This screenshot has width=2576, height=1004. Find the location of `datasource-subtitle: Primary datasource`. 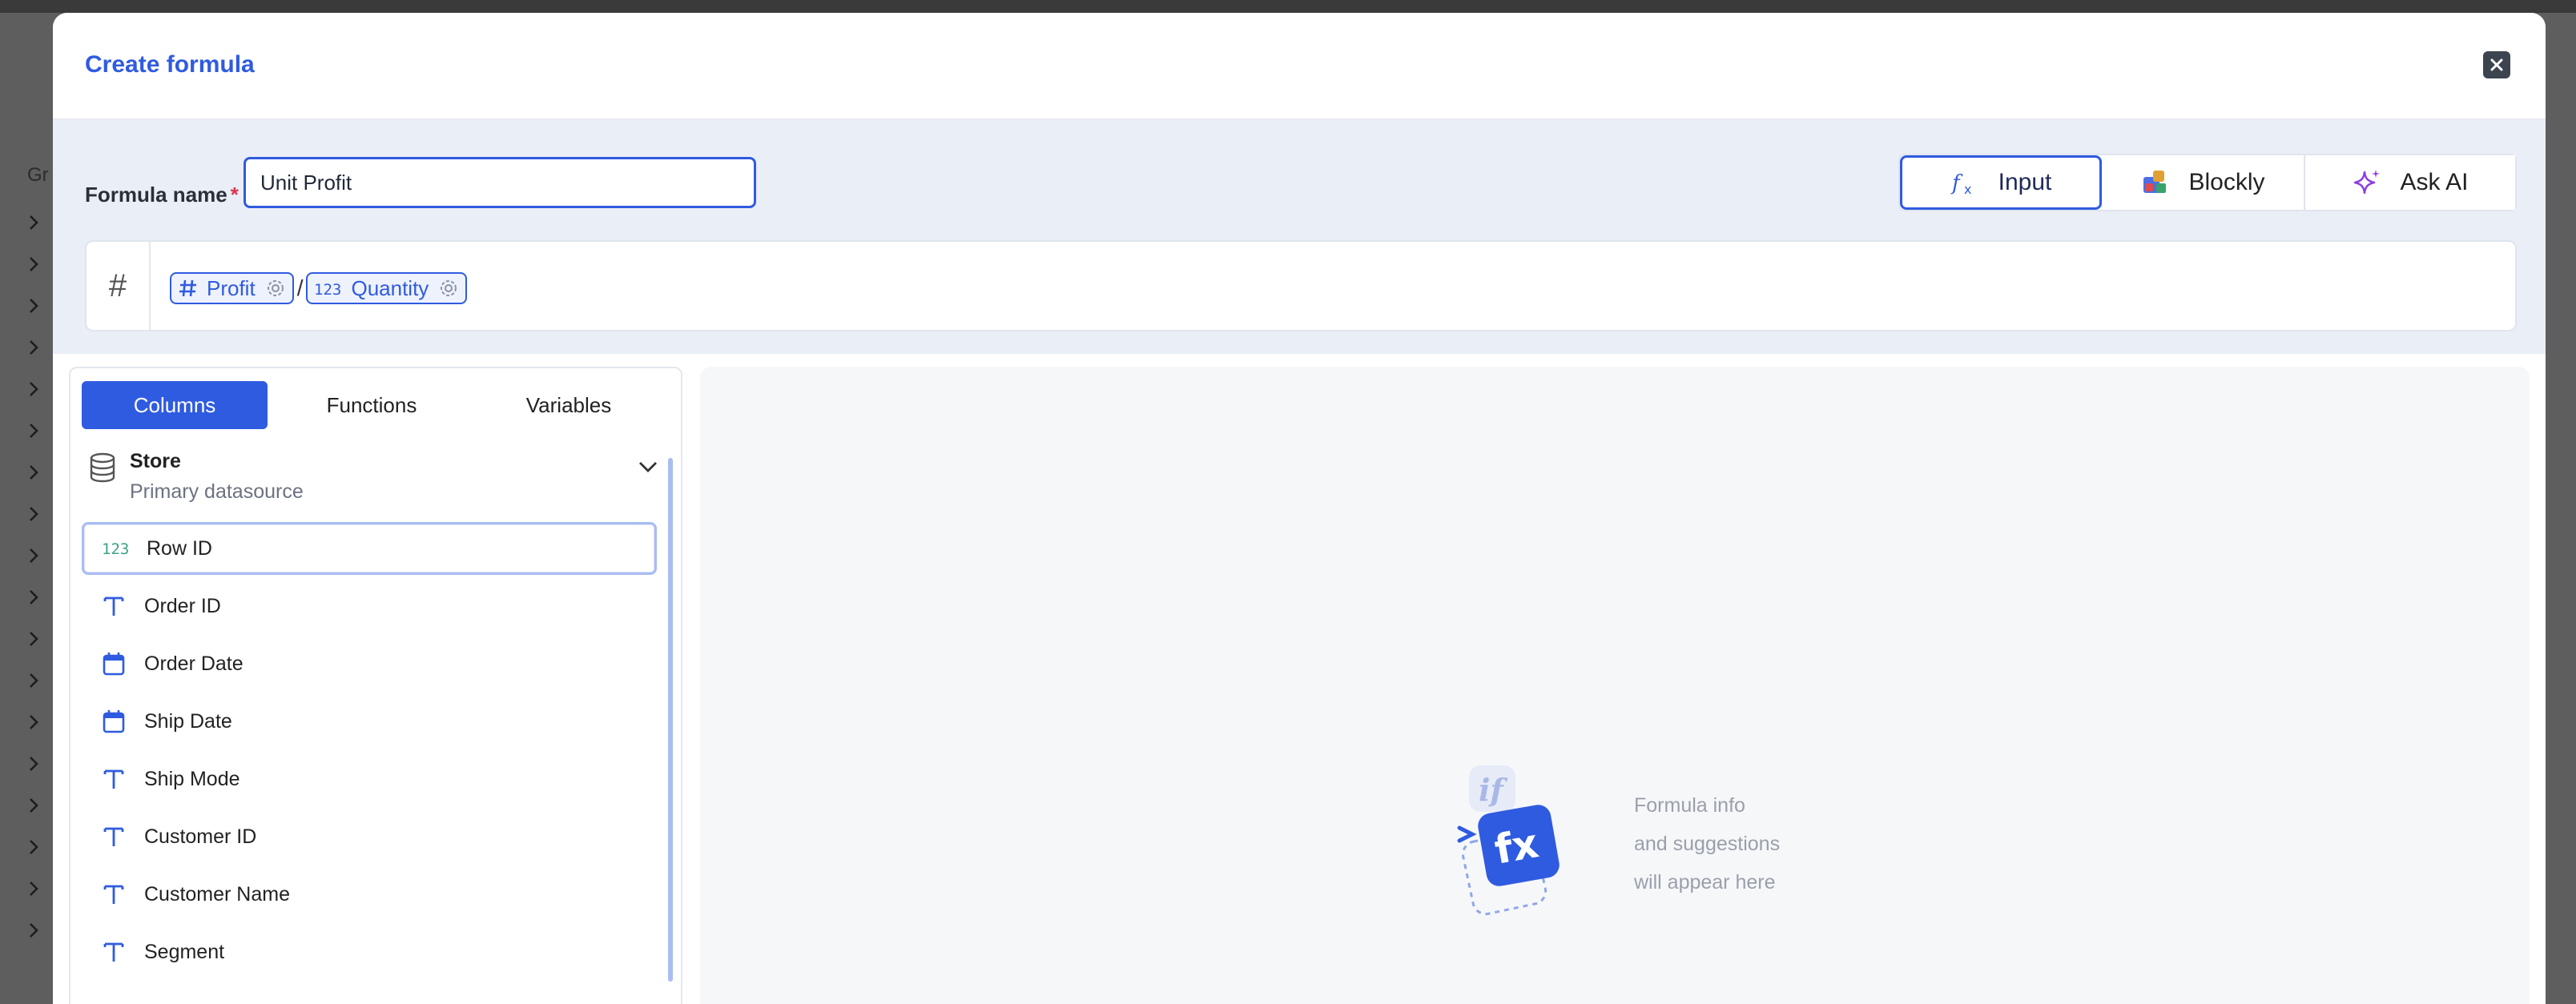

datasource-subtitle: Primary datasource is located at coordinates (217, 491).